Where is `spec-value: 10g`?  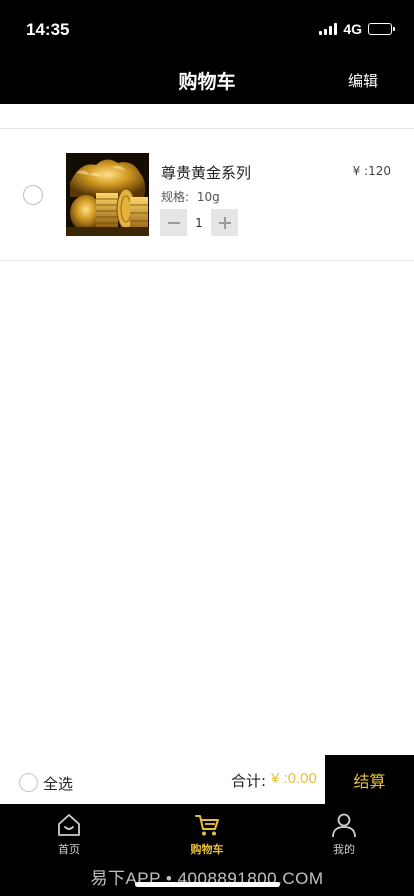
spec-value: 10g is located at coordinates (208, 197).